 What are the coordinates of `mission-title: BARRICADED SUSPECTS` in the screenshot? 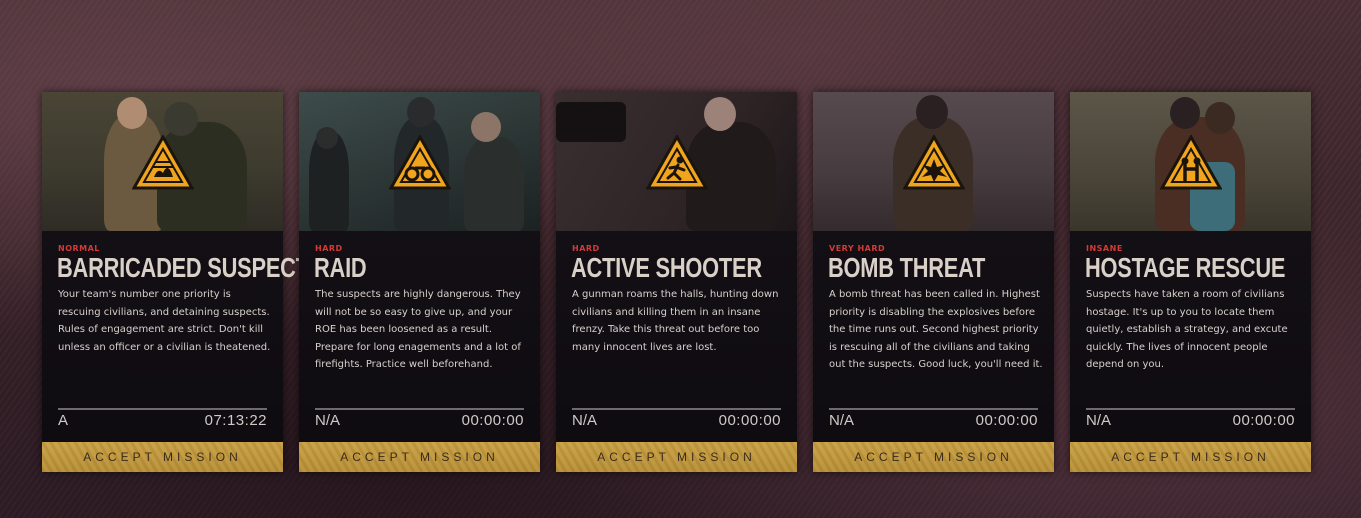 It's located at (190, 267).